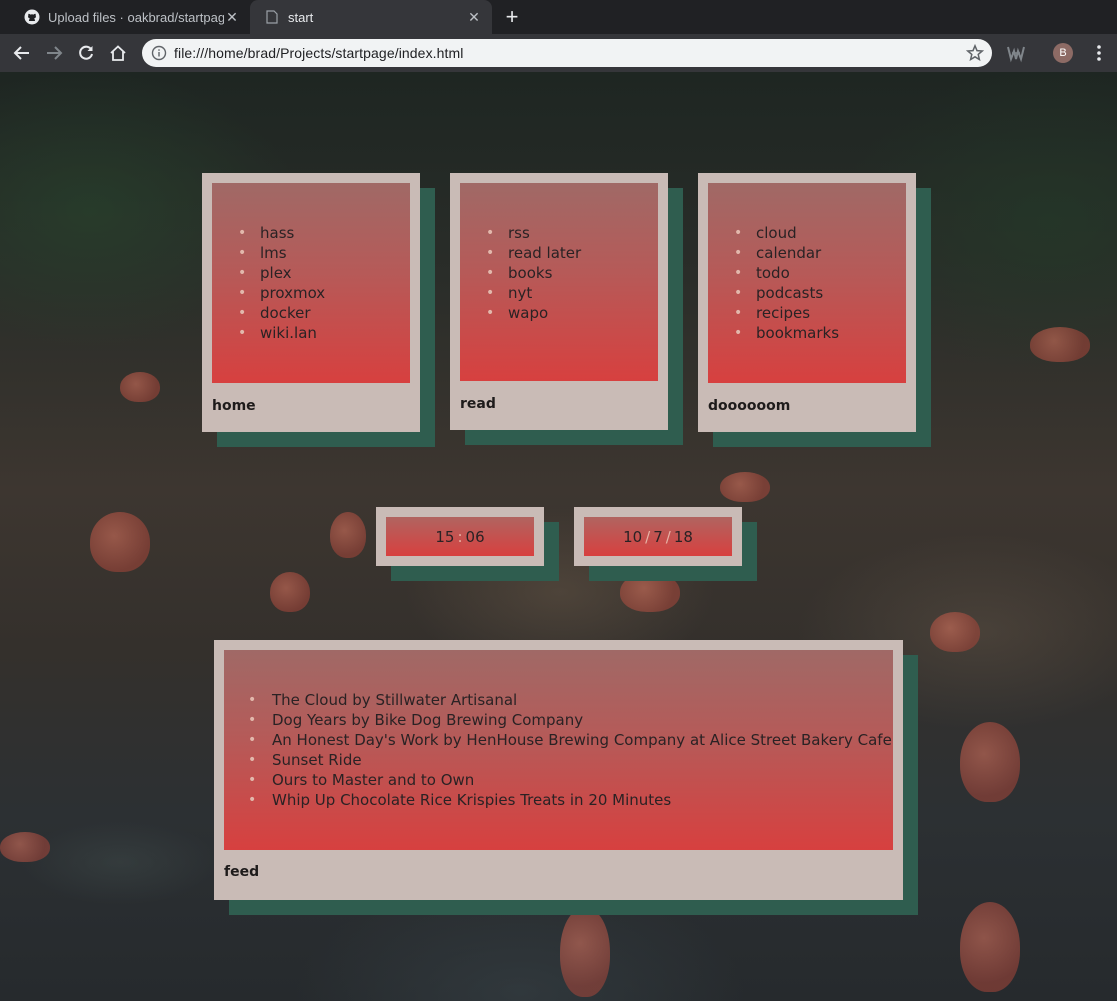 This screenshot has height=1001, width=1117. Describe the element at coordinates (820, 333) in the screenshot. I see `link-bookmarks: bookmarks` at that location.